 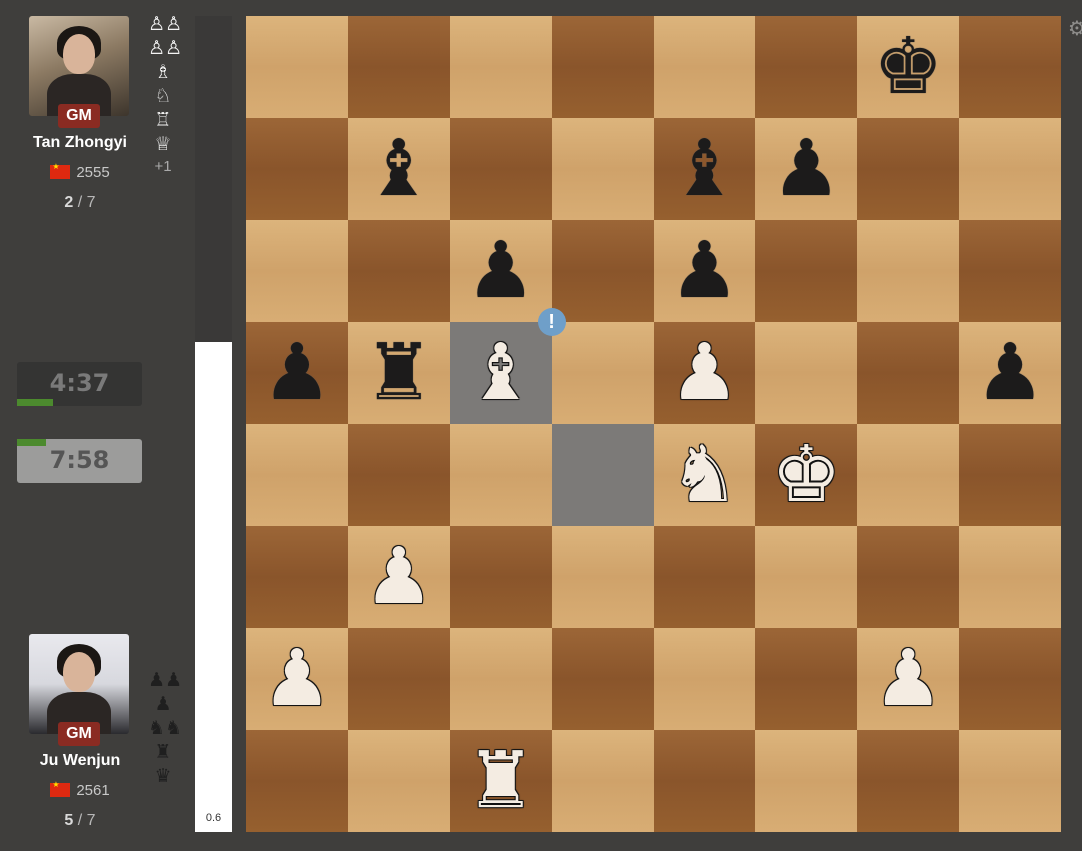 I want to click on square-f4: ♚, so click(x=806, y=475).